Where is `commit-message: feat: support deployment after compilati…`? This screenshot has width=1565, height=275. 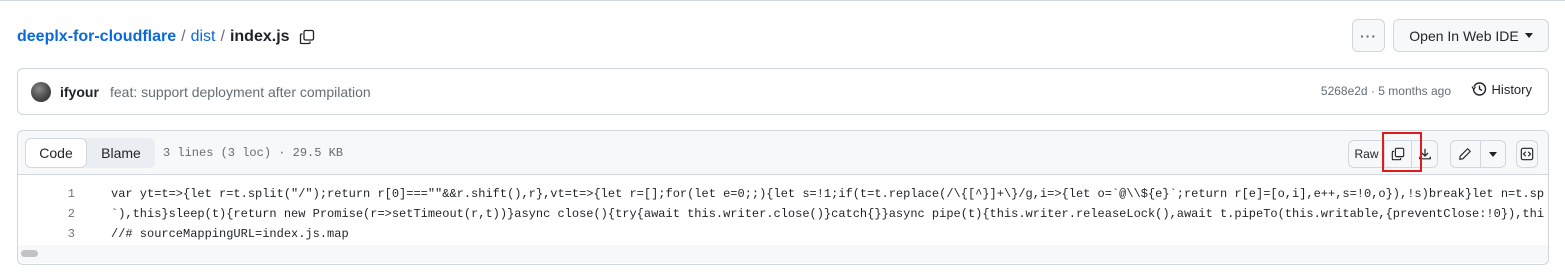 commit-message: feat: support deployment after compilati… is located at coordinates (240, 92).